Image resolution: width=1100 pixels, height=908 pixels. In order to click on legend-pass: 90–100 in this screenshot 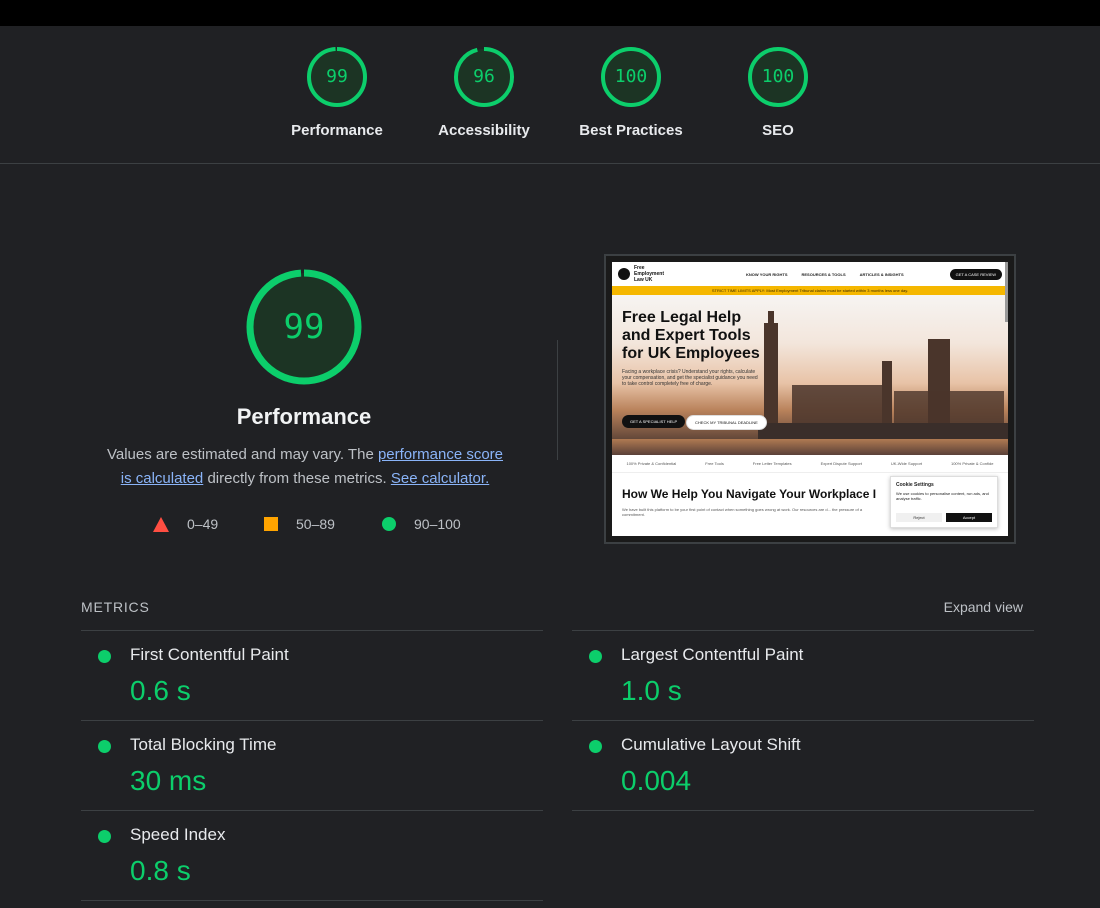, I will do `click(421, 524)`.